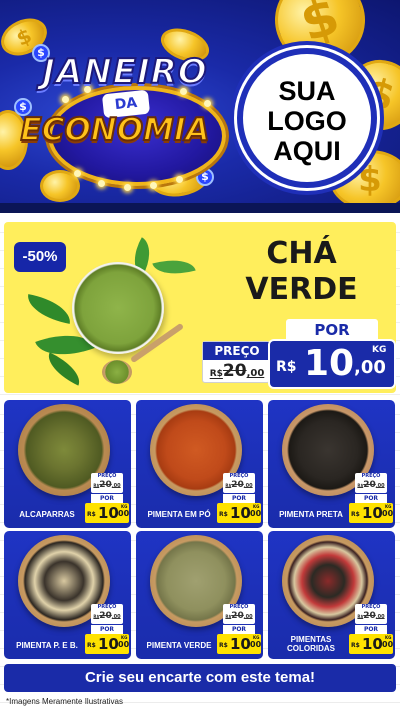 This screenshot has height=711, width=400. I want to click on title-janeiro: JANEIRO, so click(124, 72).